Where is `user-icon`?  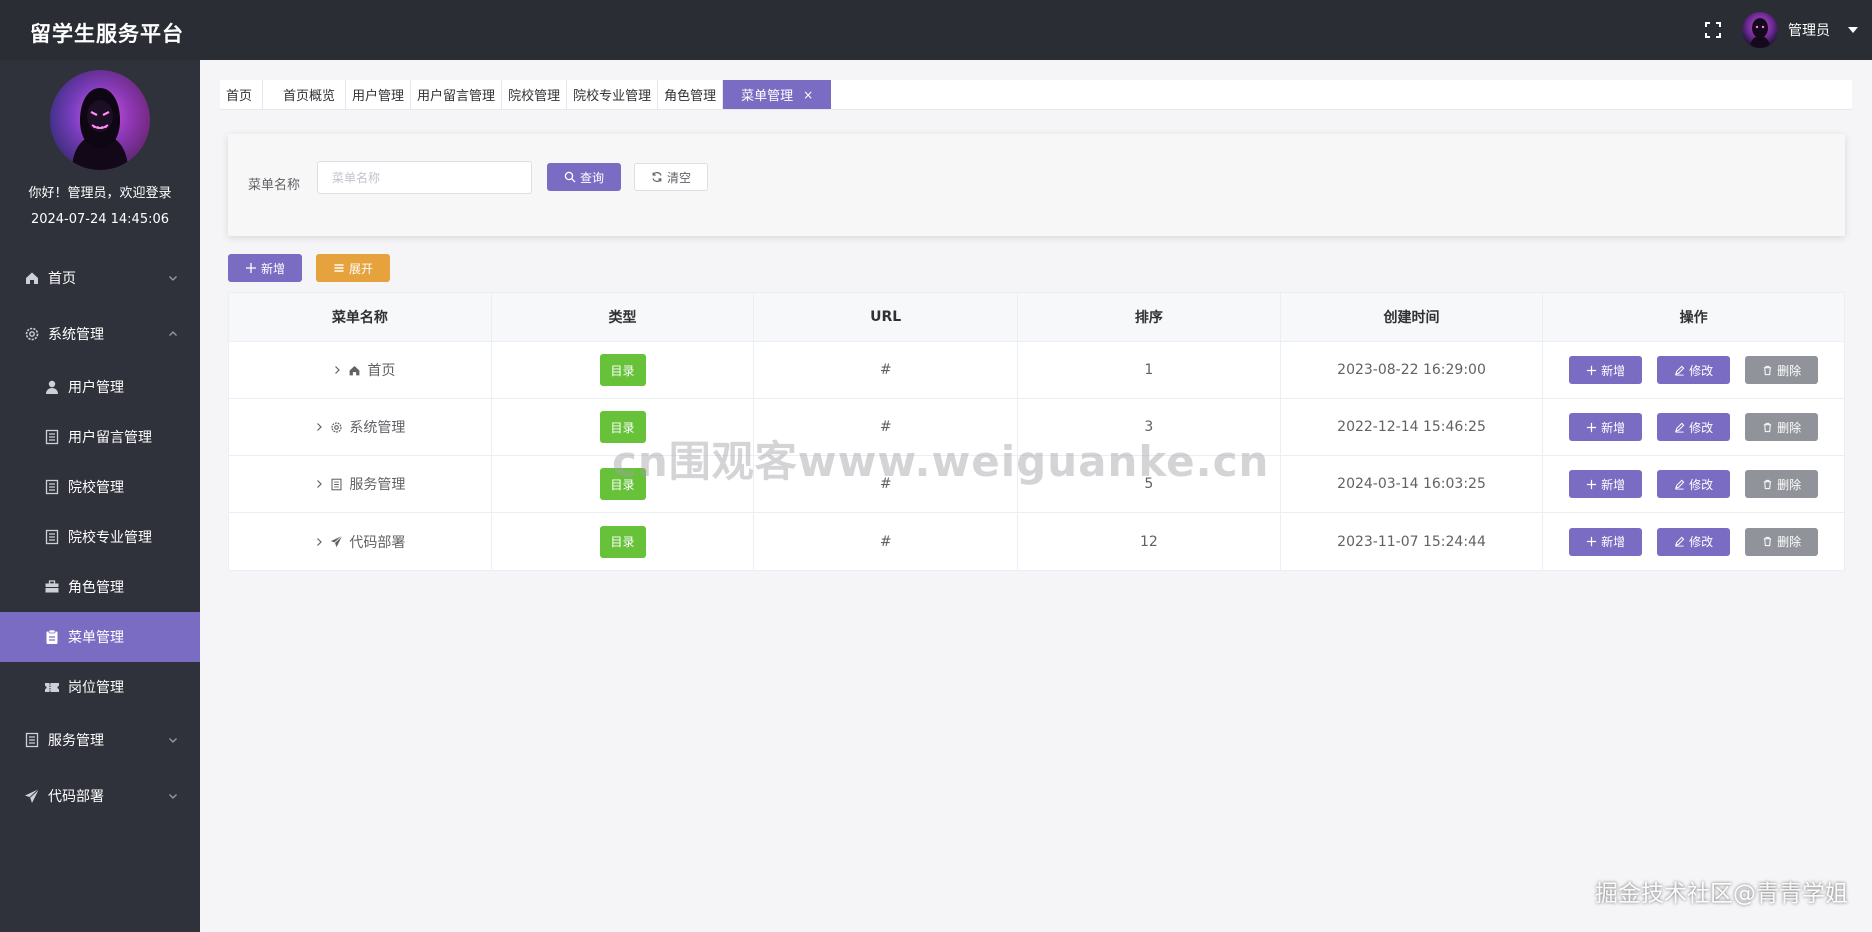 user-icon is located at coordinates (52, 387).